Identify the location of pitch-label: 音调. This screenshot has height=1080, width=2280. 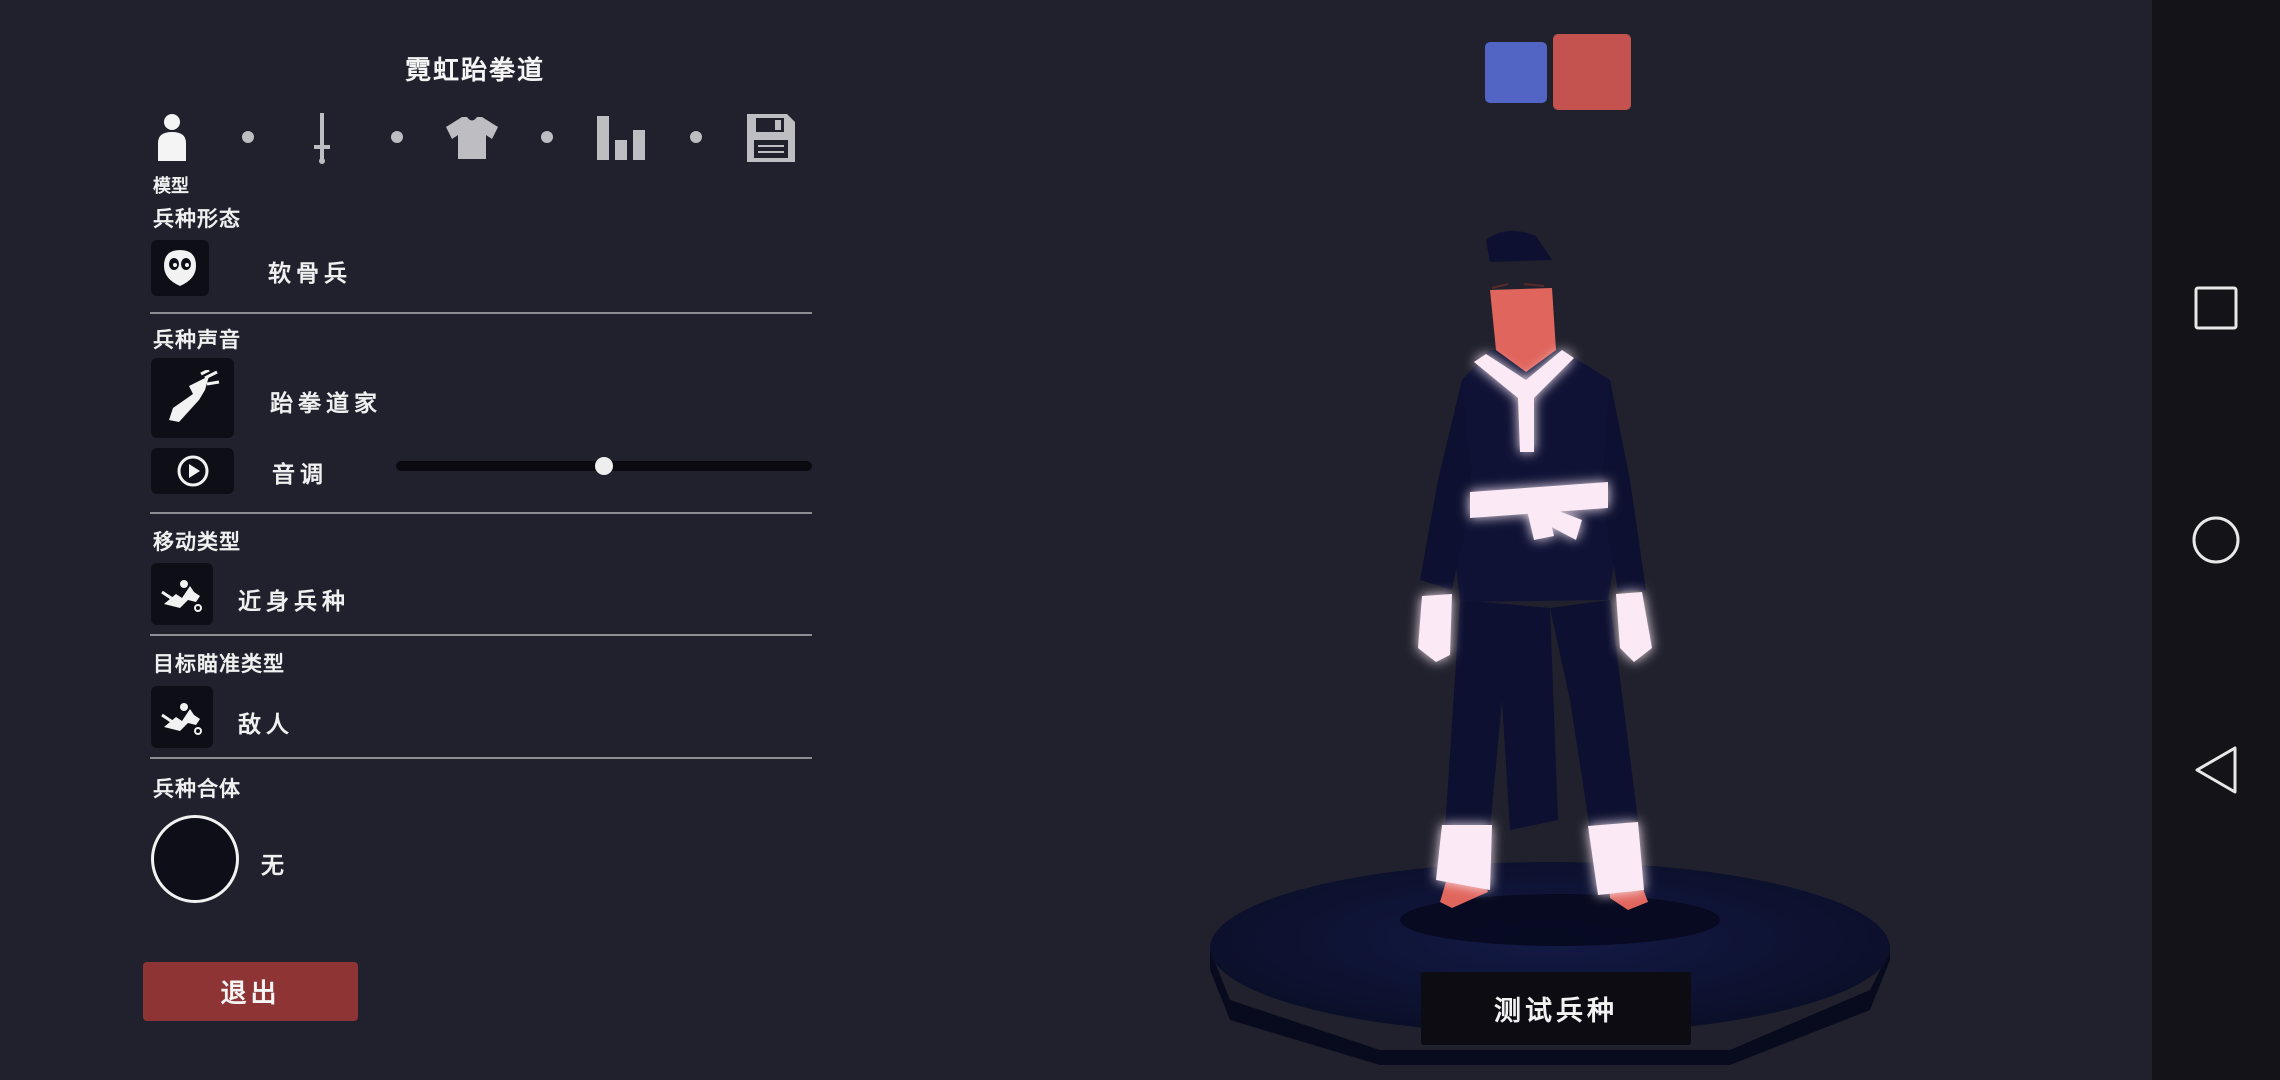
(300, 475).